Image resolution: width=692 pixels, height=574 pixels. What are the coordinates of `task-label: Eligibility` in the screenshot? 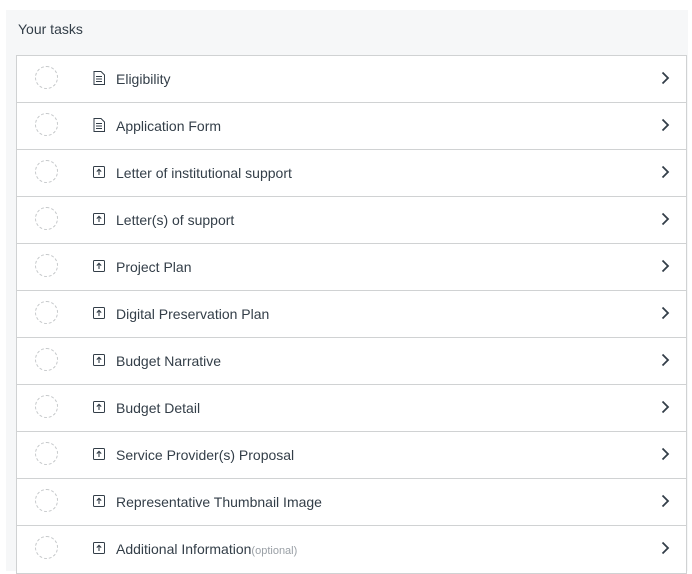 It's located at (143, 79).